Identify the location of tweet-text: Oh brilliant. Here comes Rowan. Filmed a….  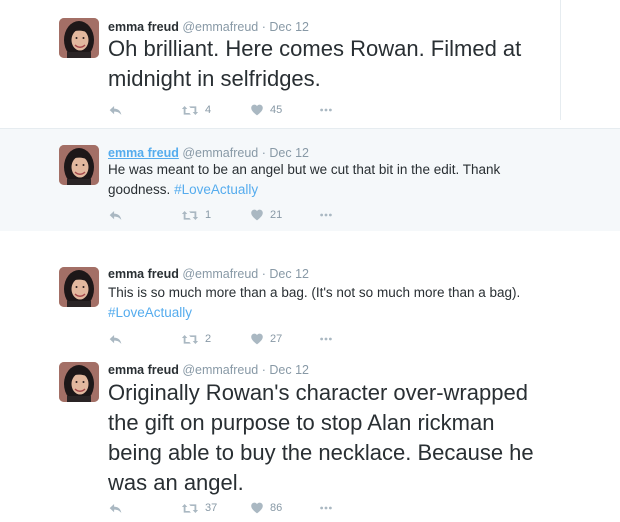
(333, 64).